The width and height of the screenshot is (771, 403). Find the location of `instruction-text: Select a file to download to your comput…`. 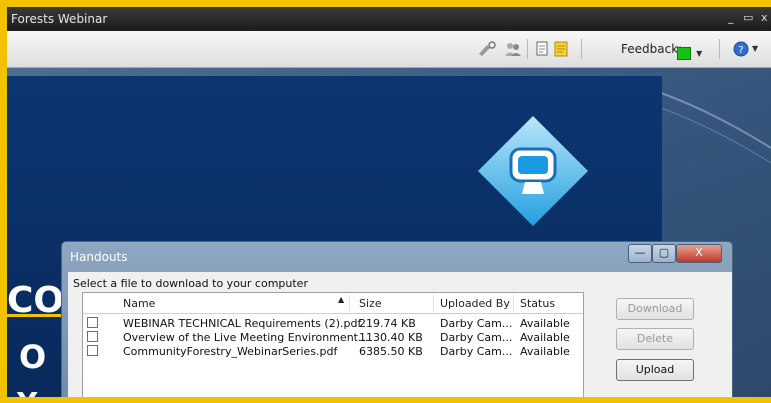

instruction-text: Select a file to download to your comput… is located at coordinates (190, 283).